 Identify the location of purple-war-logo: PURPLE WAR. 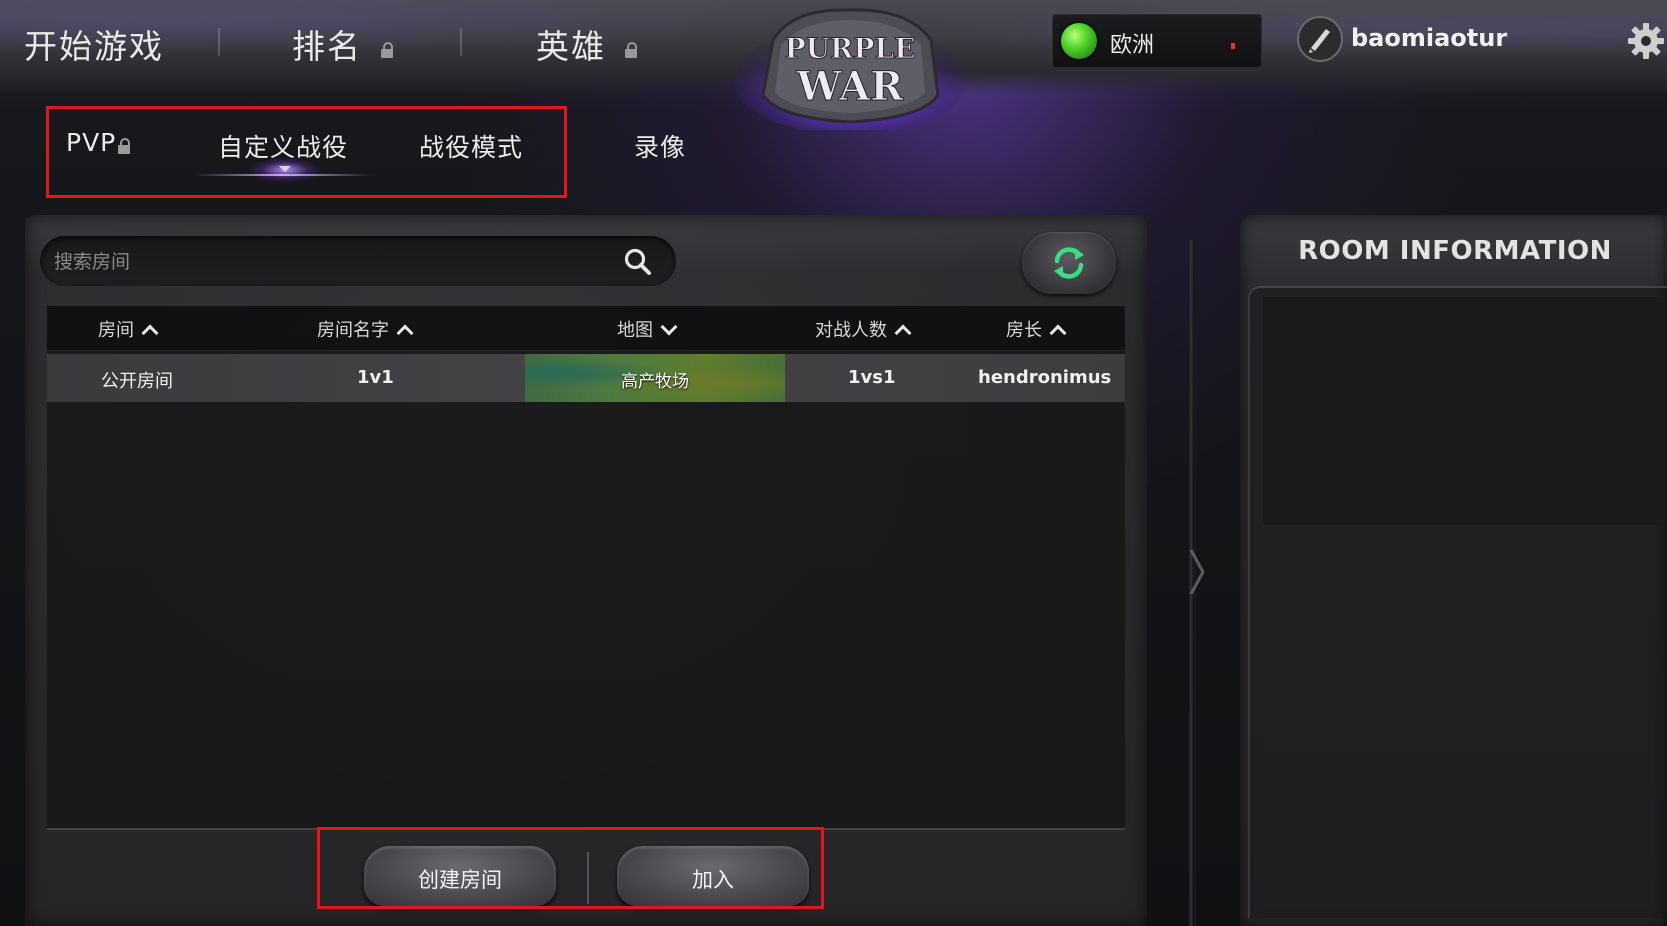
(850, 69).